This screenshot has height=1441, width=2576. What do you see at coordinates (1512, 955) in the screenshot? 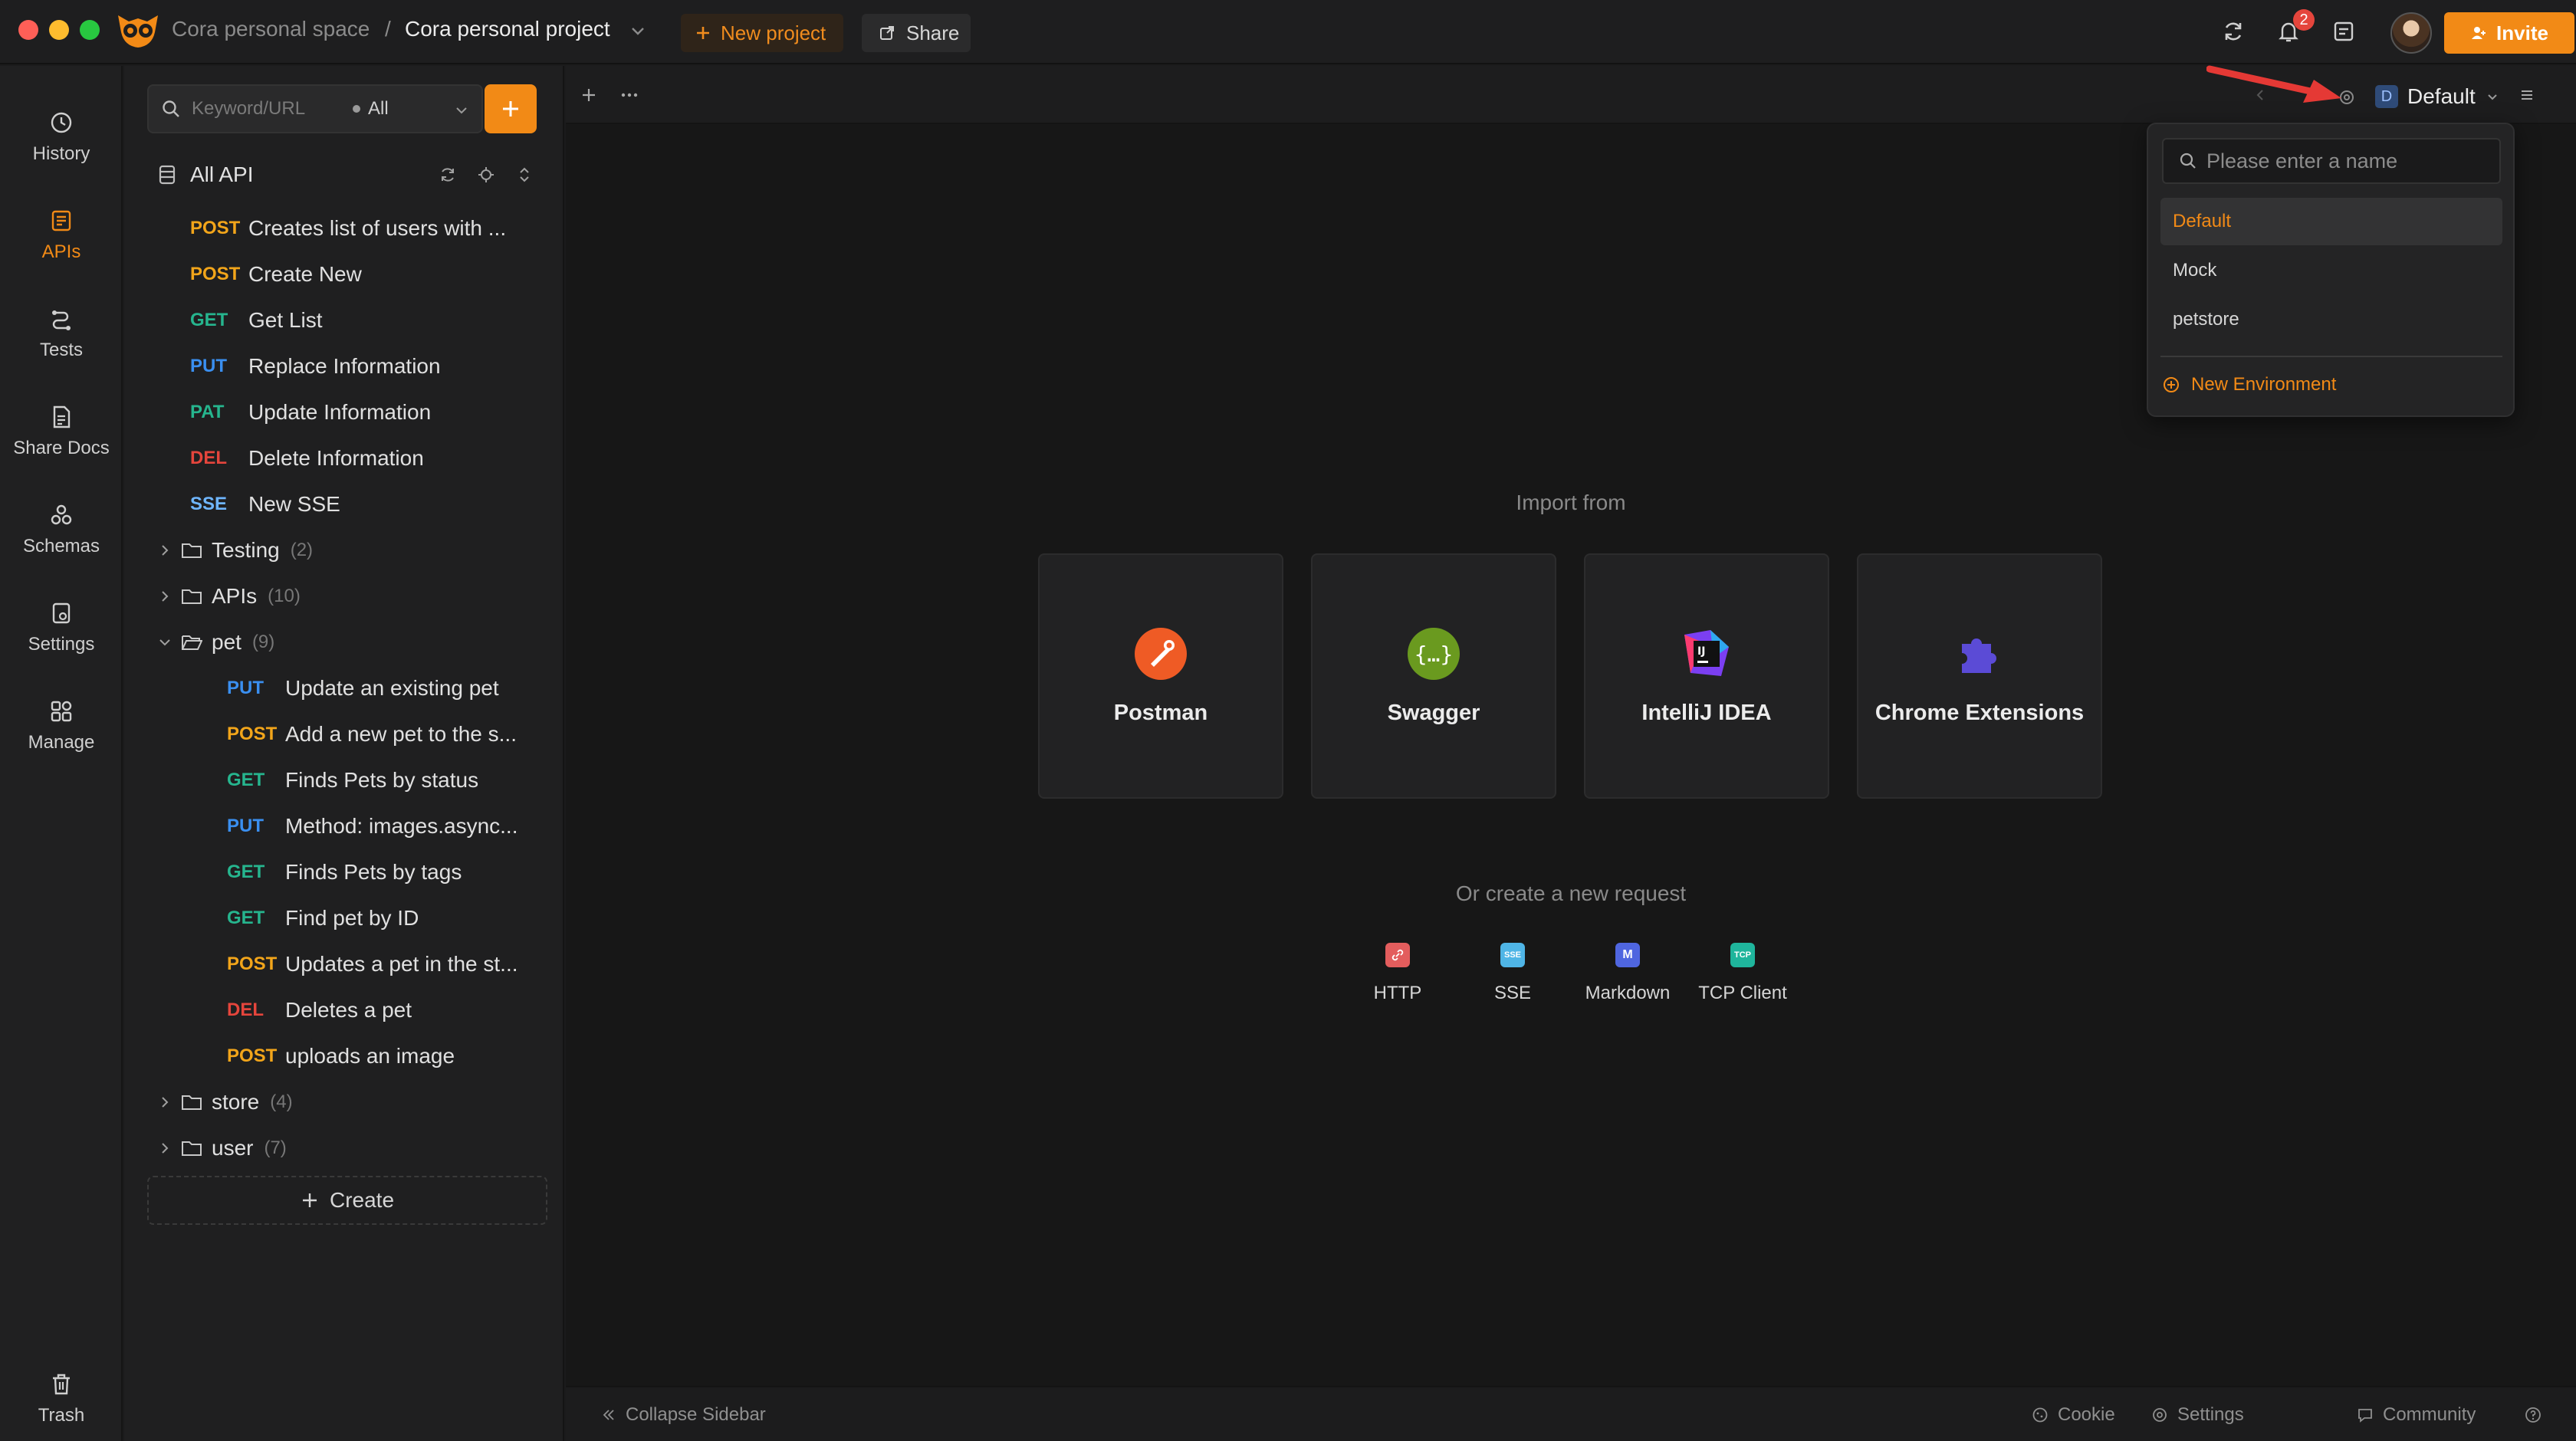
I see `sse-icon: SSE` at bounding box center [1512, 955].